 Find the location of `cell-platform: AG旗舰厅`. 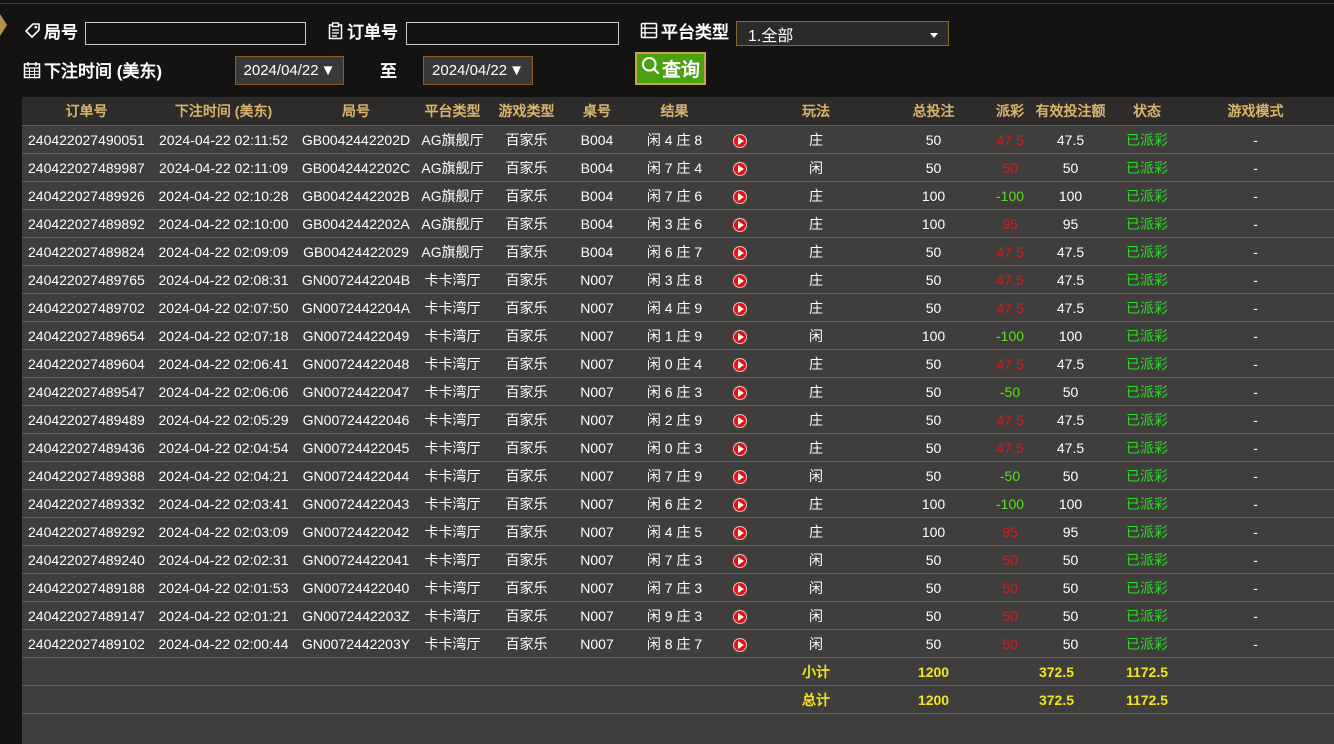

cell-platform: AG旗舰厅 is located at coordinates (452, 139).